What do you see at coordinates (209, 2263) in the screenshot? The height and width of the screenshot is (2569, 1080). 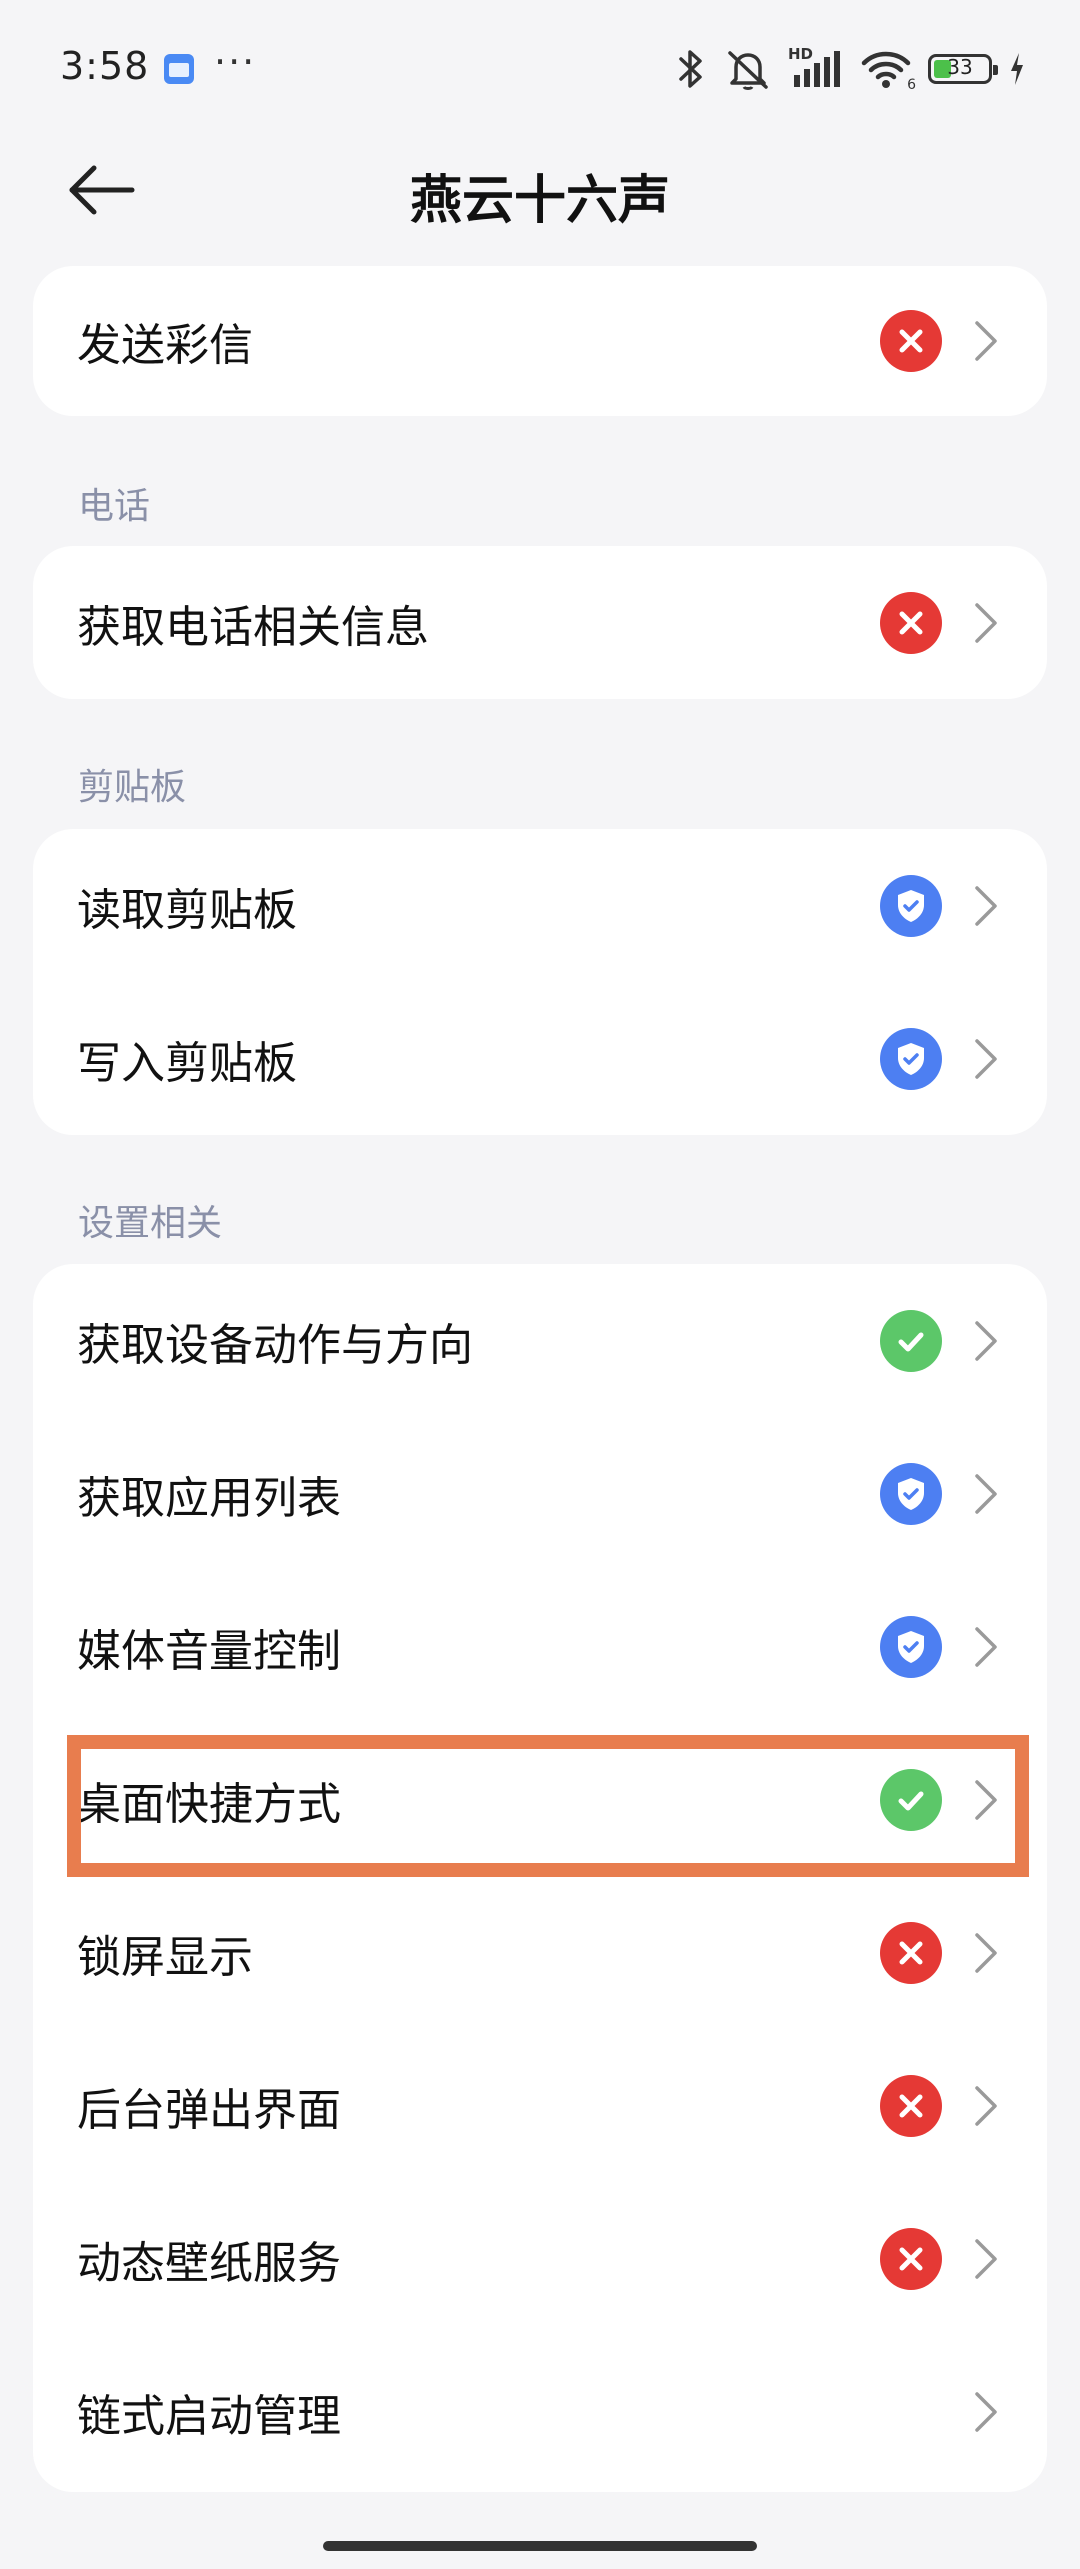 I see `permission-label: 动态壁纸服务` at bounding box center [209, 2263].